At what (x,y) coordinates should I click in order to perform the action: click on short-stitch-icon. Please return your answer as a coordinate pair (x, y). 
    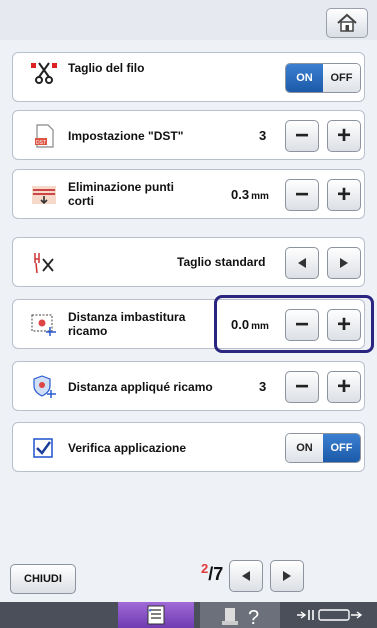
    Looking at the image, I should click on (44, 195).